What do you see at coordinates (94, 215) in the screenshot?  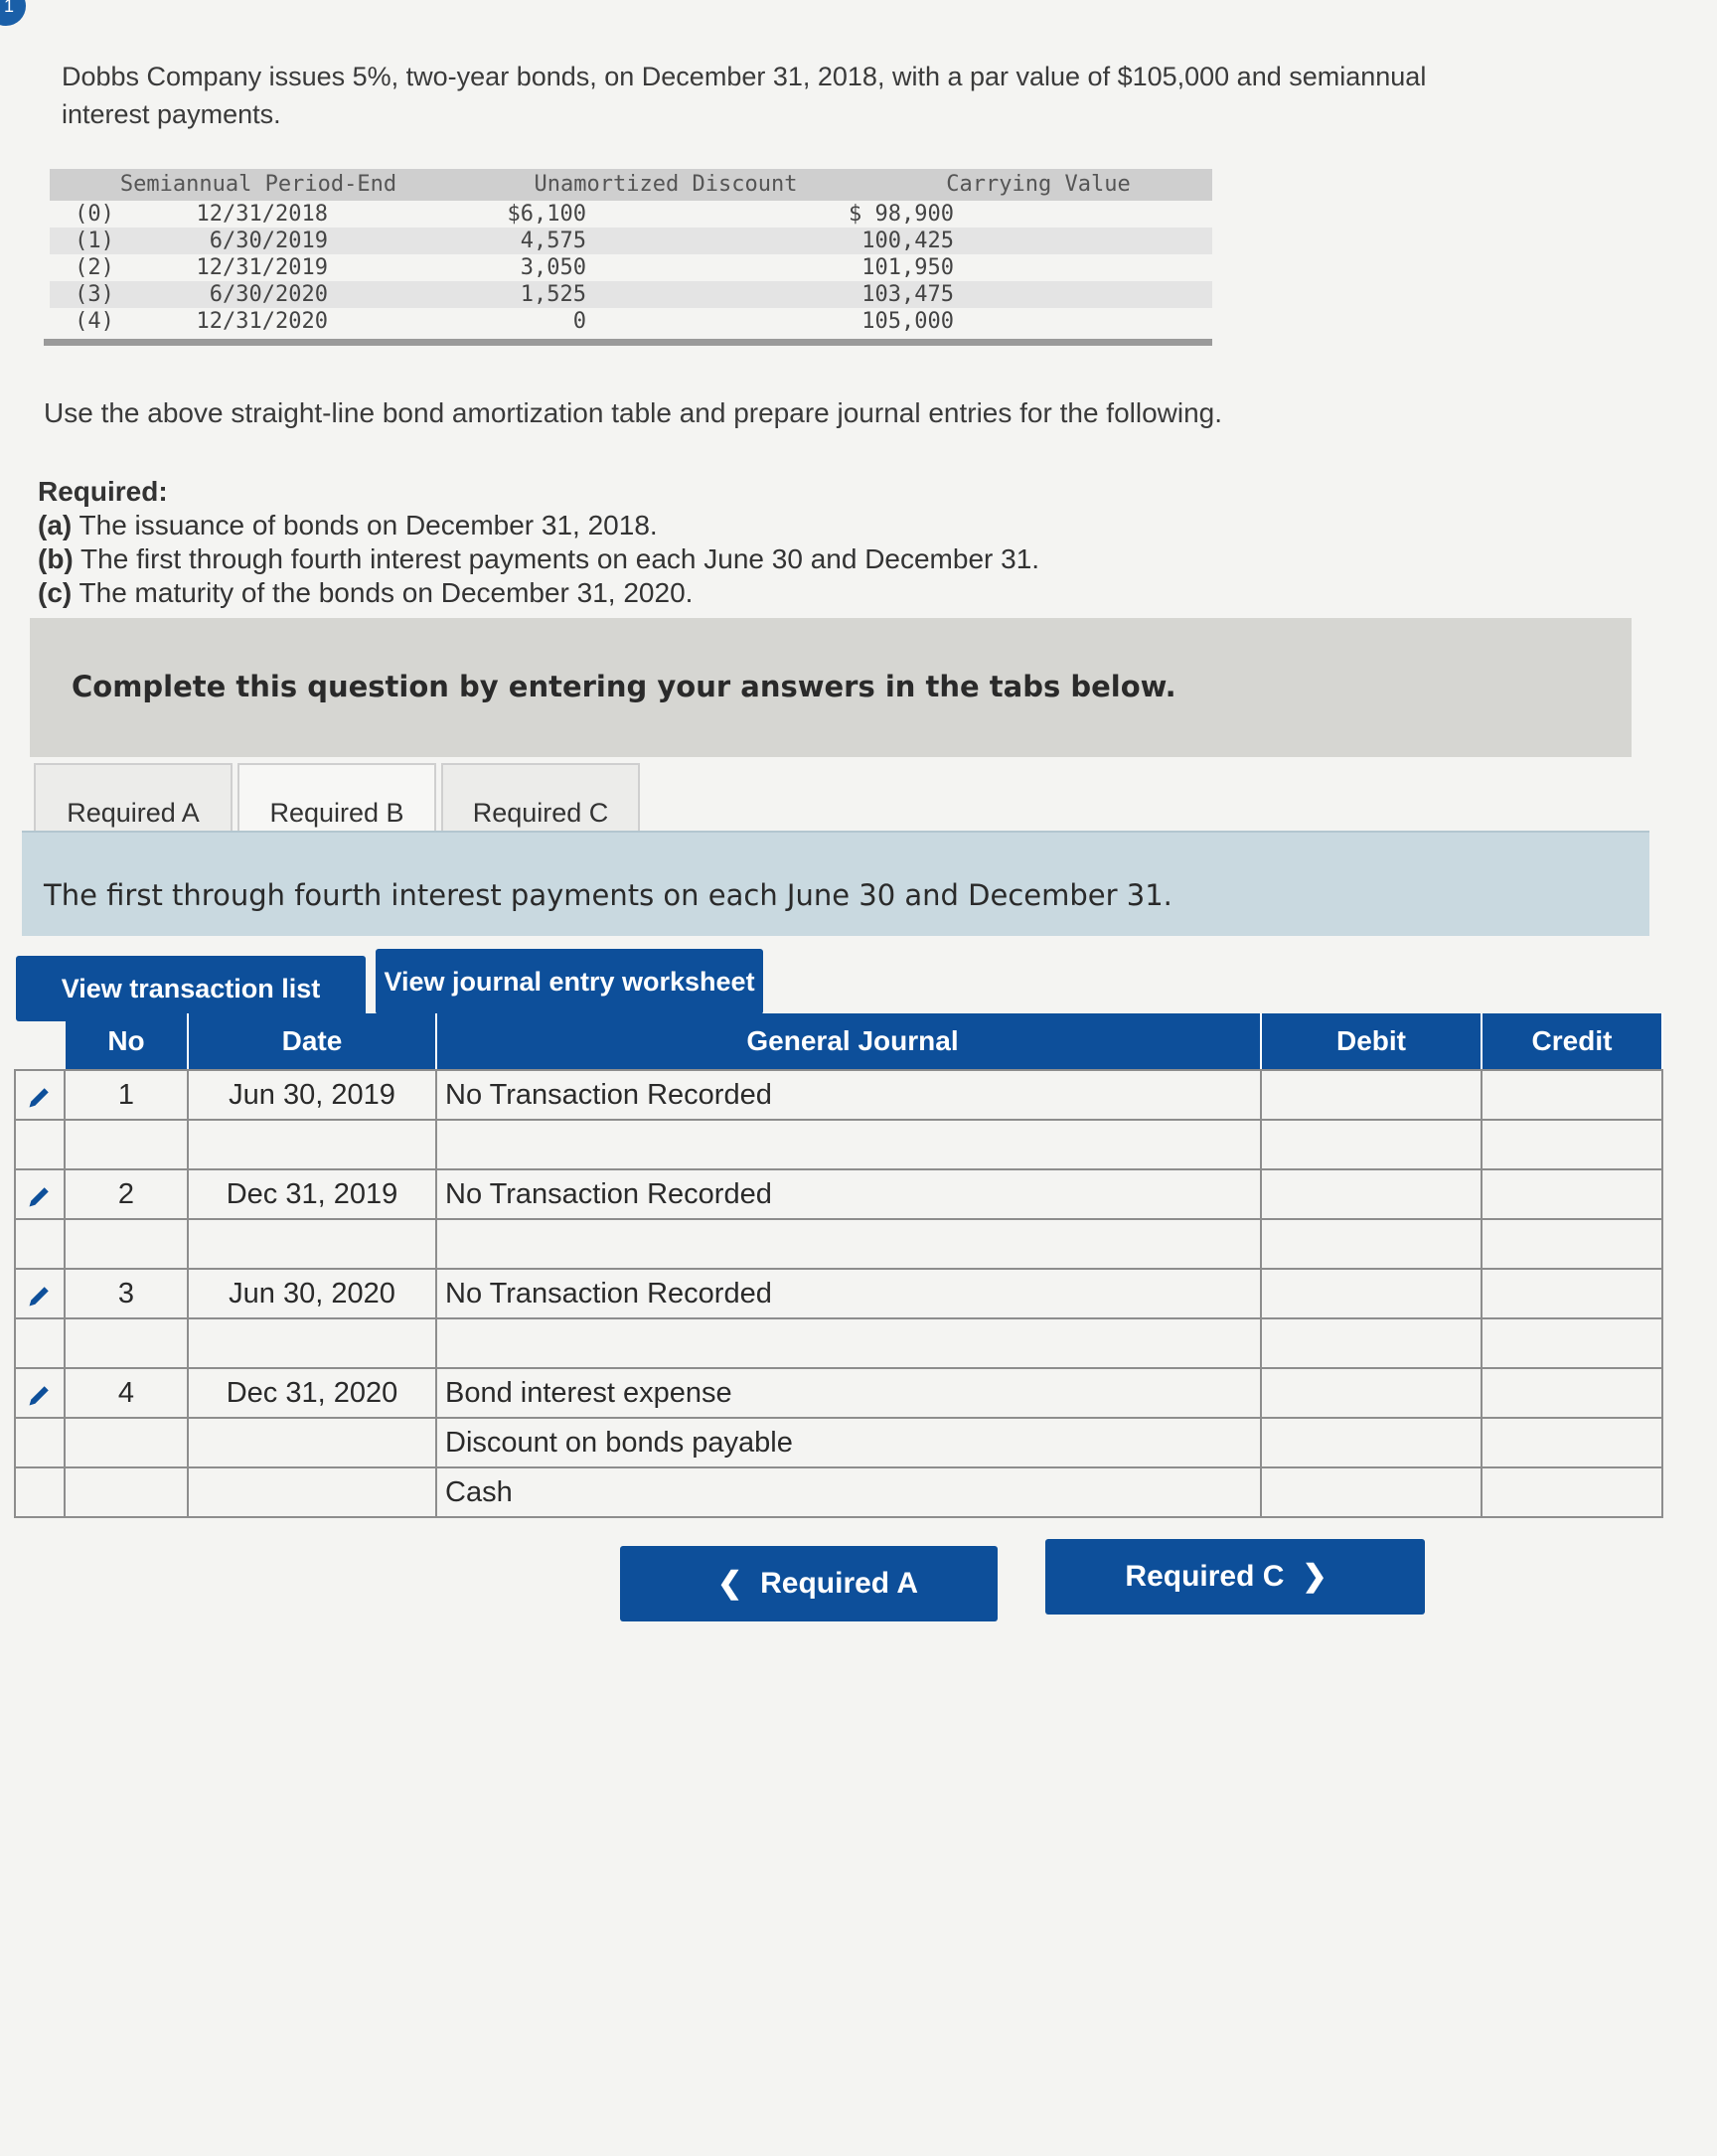 I see `period-index: (0)` at bounding box center [94, 215].